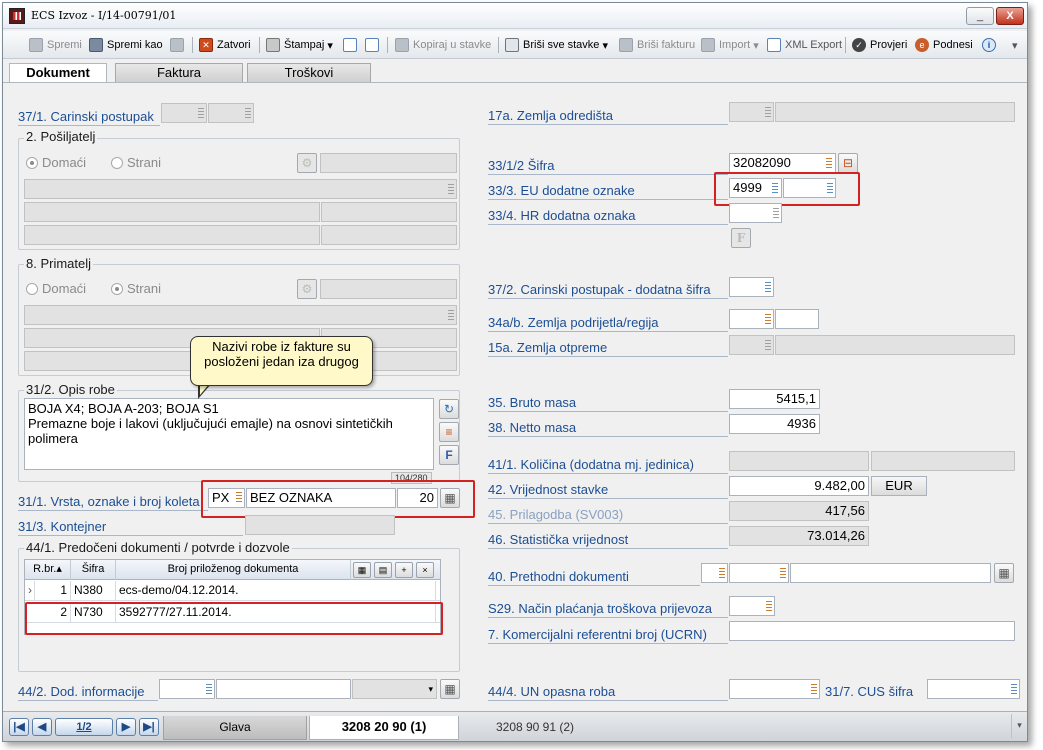 This screenshot has width=1043, height=750. I want to click on posiljatelj-address-field, so click(172, 212).